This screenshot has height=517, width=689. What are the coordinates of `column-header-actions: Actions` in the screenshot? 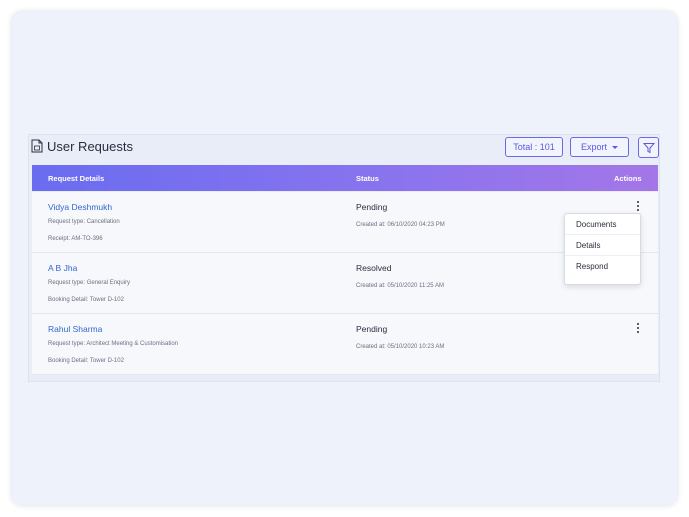 It's located at (628, 178).